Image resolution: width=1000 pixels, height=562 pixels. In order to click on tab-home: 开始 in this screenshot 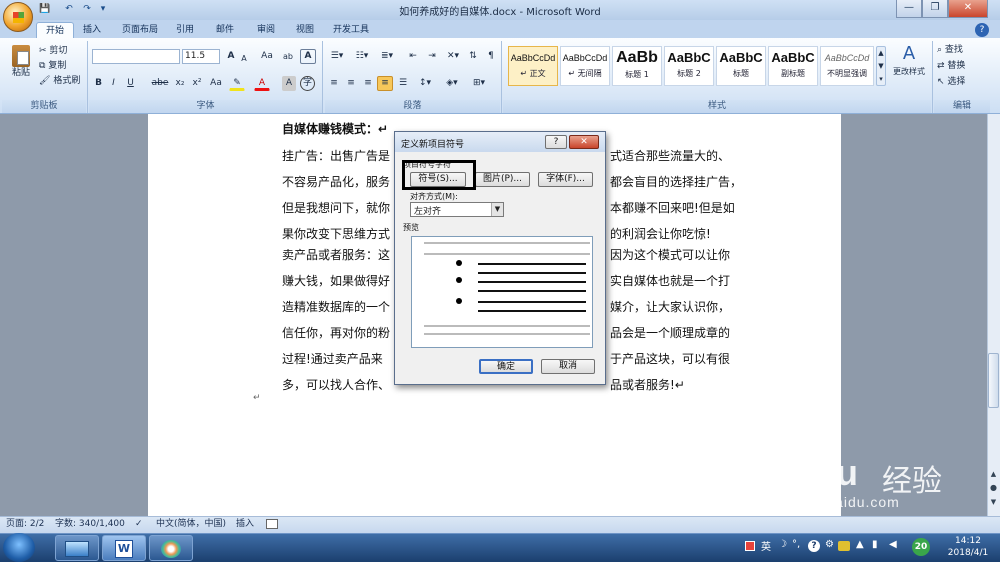, I will do `click(55, 30)`.